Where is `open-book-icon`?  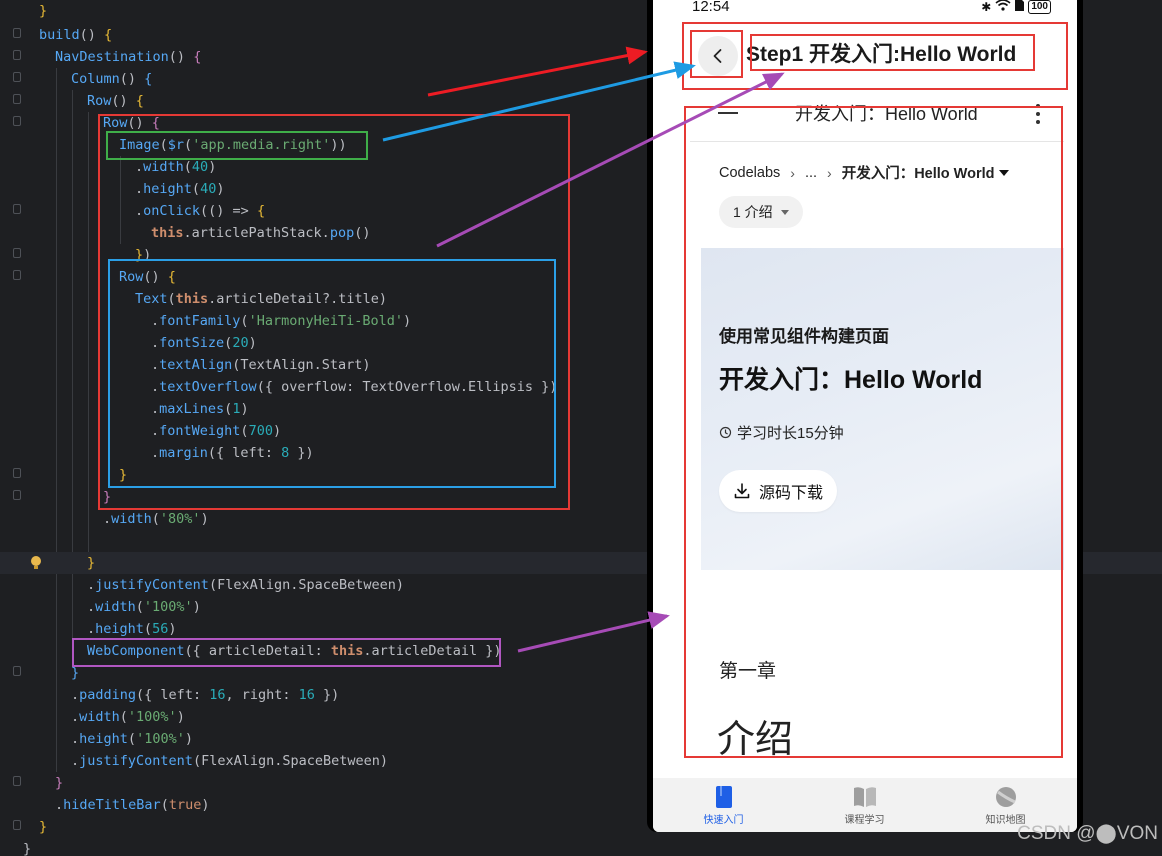
open-book-icon is located at coordinates (864, 797).